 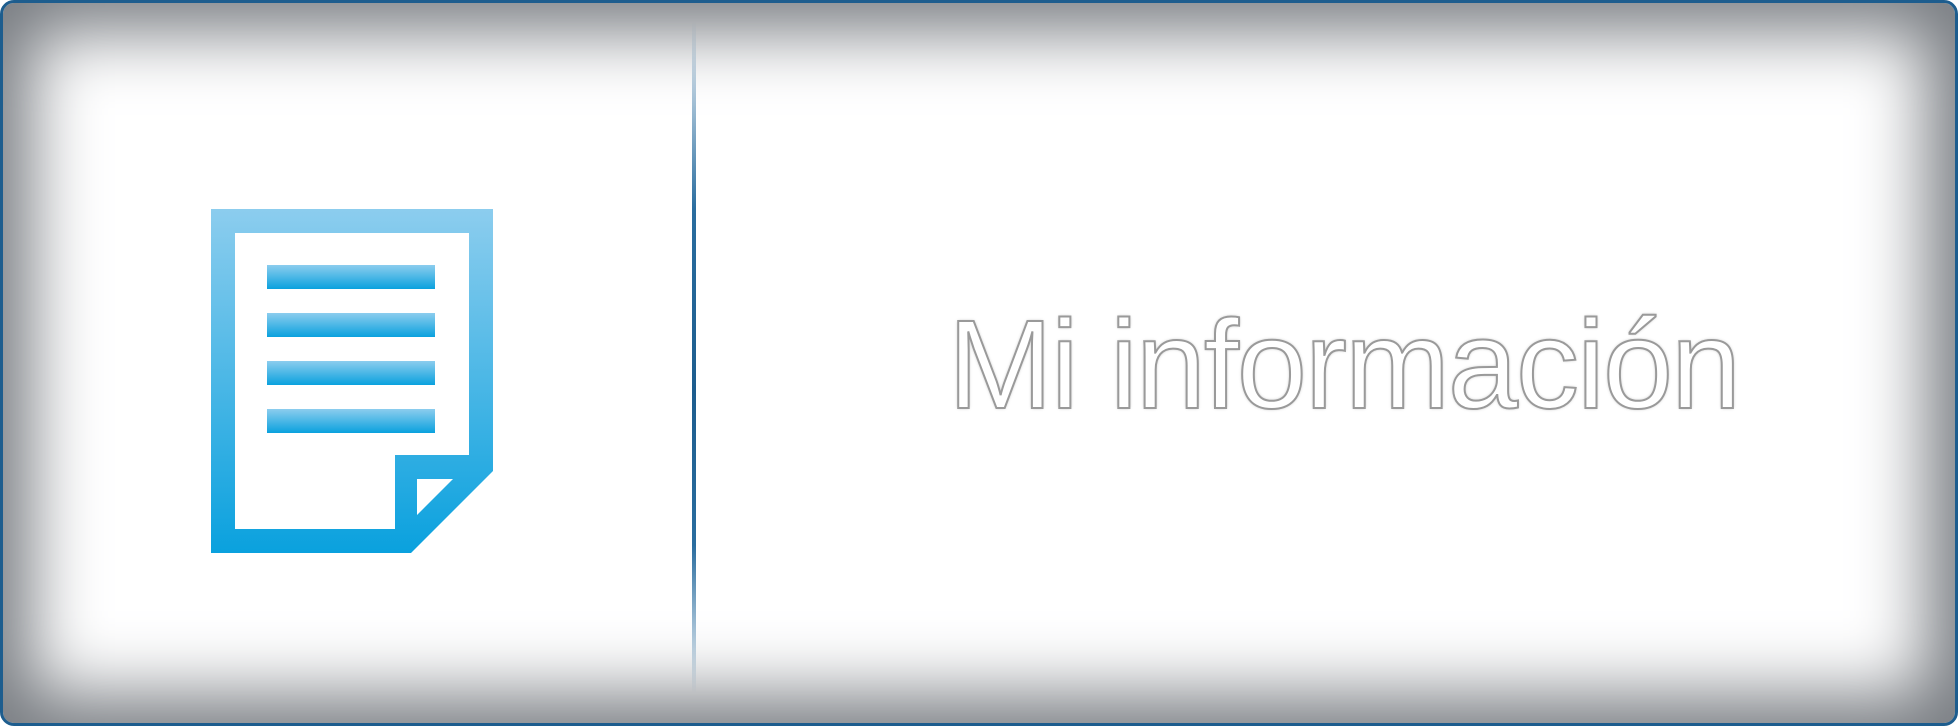 What do you see at coordinates (1344, 364) in the screenshot?
I see `button-label: Mi información` at bounding box center [1344, 364].